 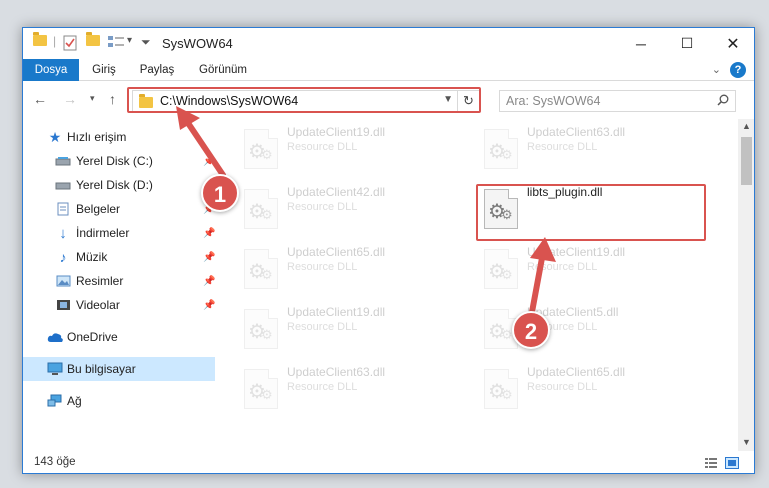 What do you see at coordinates (711, 463) in the screenshot?
I see `details-view-icon` at bounding box center [711, 463].